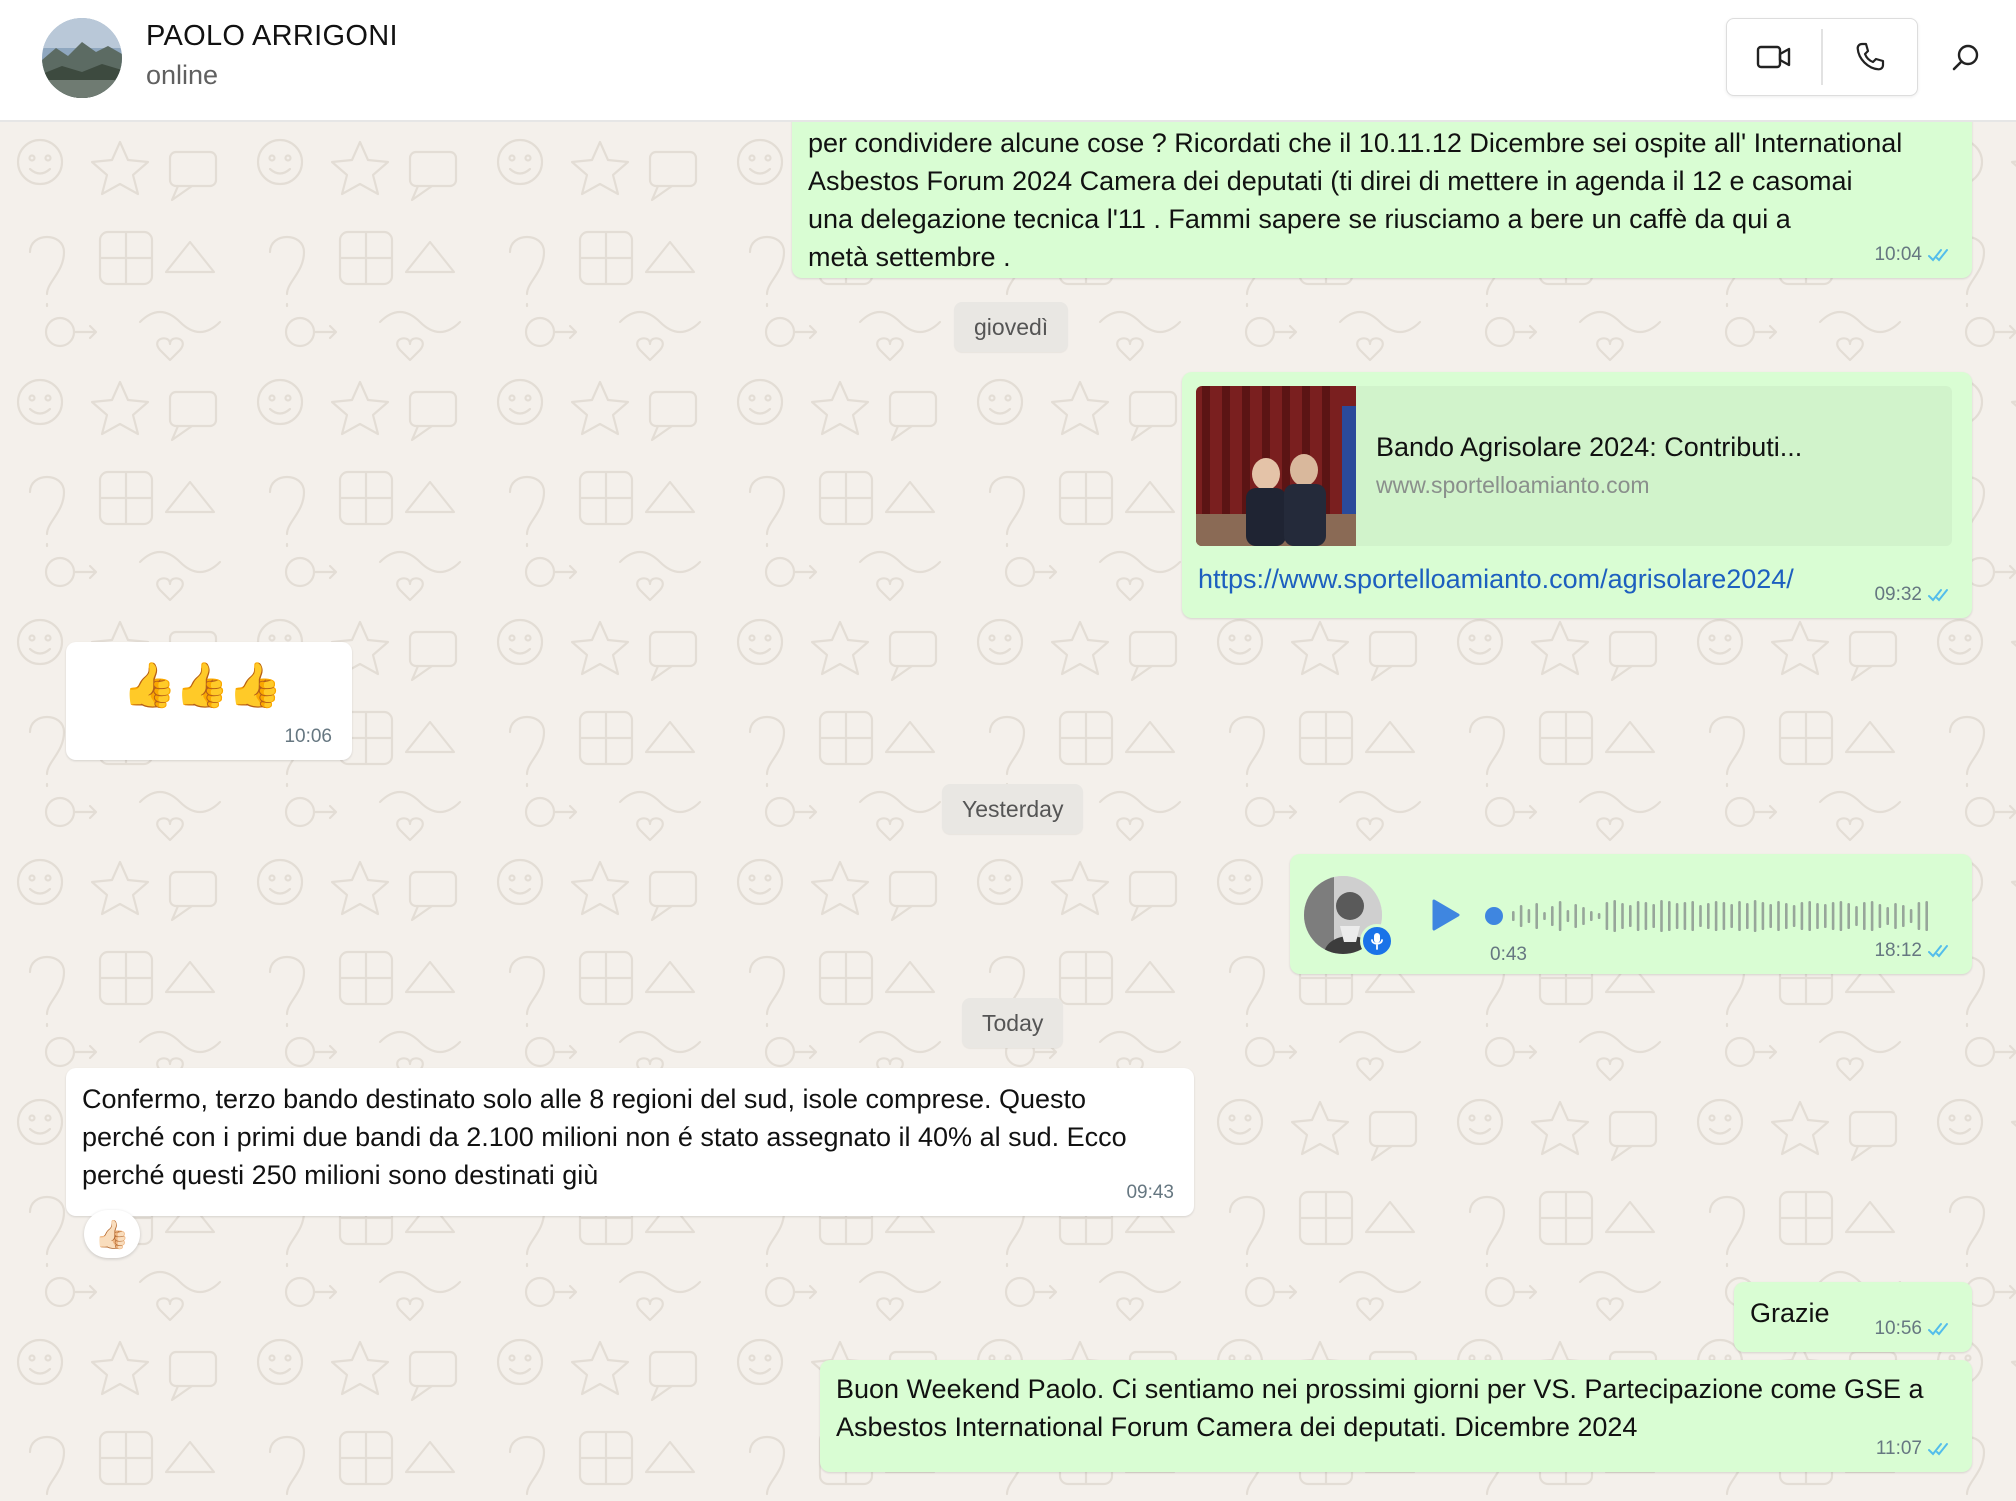 This screenshot has height=1501, width=2016. What do you see at coordinates (112, 1234) in the screenshot?
I see `message-reaction: 👍🏻` at bounding box center [112, 1234].